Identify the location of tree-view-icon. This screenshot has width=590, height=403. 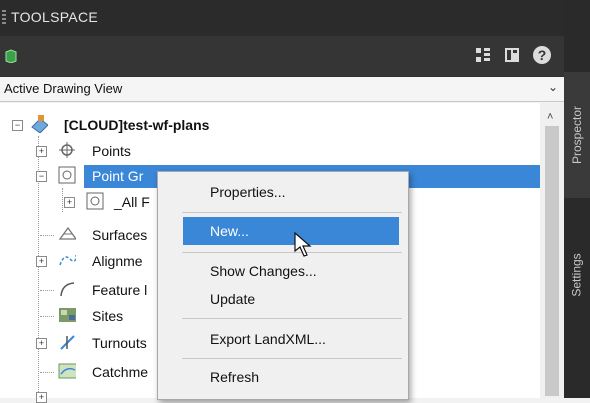
(483, 55).